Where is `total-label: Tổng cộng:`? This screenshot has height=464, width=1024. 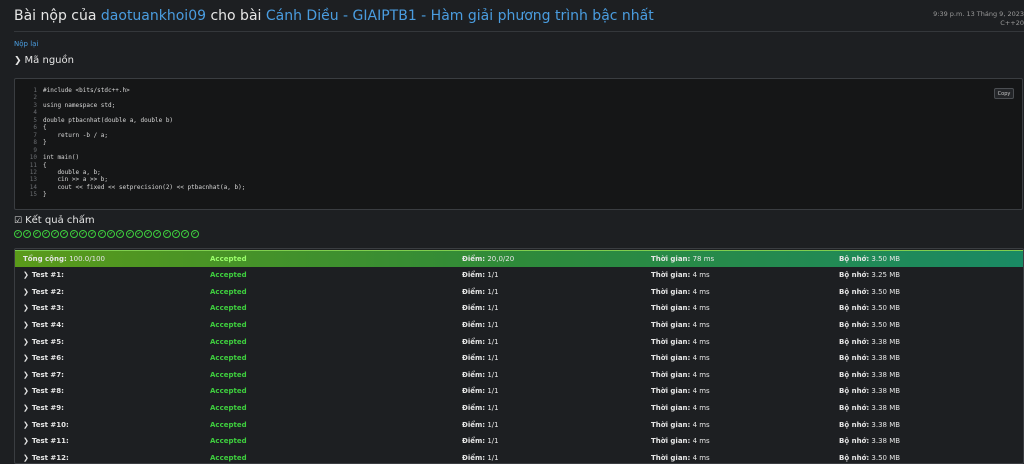 total-label: Tổng cộng: is located at coordinates (45, 258).